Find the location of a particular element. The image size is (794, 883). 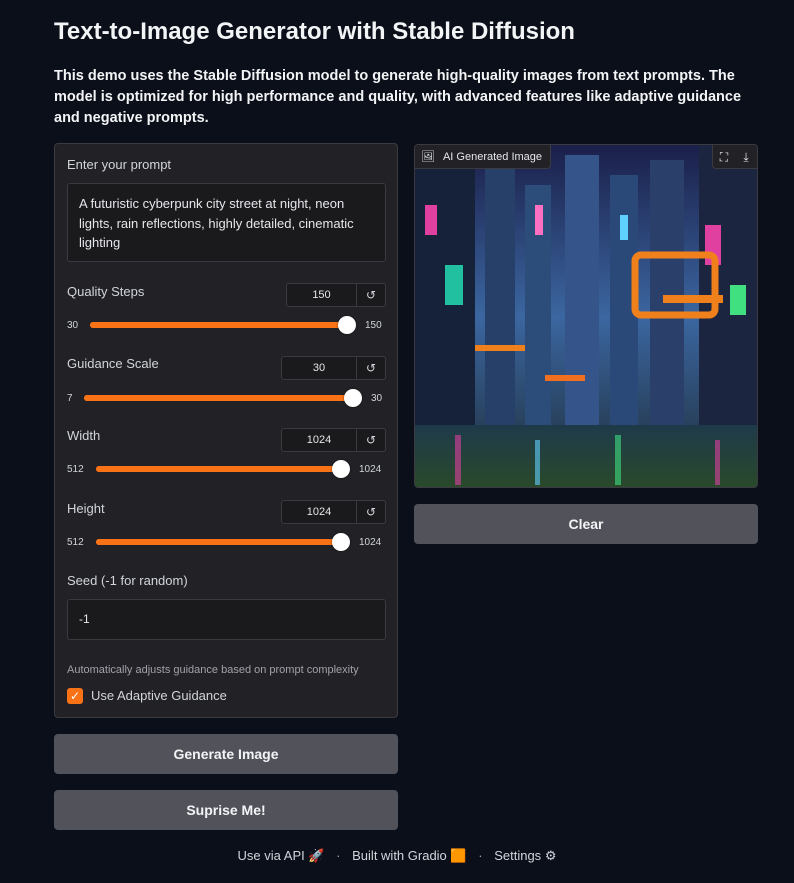

width-max: 1024 is located at coordinates (370, 469).